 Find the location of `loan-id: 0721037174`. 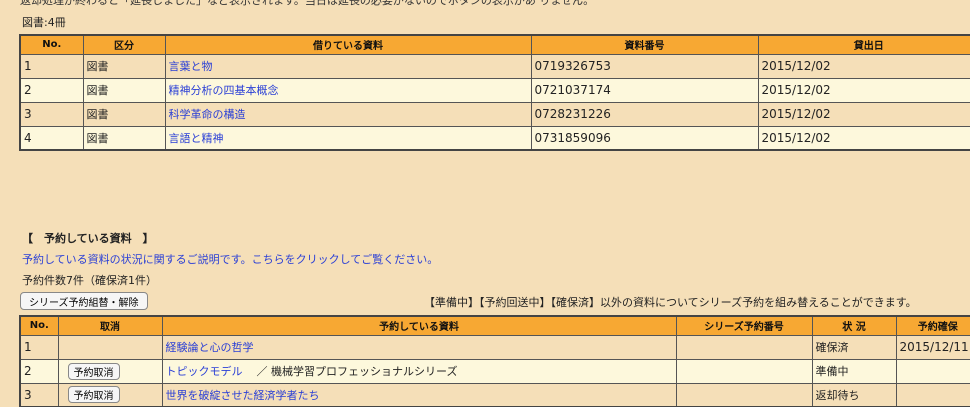

loan-id: 0721037174 is located at coordinates (644, 90).